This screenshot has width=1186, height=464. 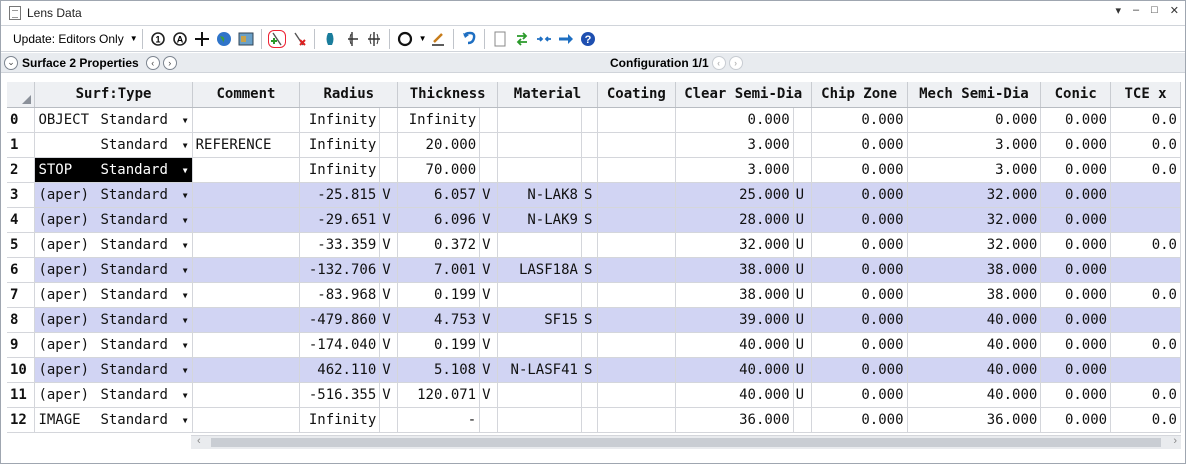 What do you see at coordinates (438, 39) in the screenshot?
I see `make-solve-icon` at bounding box center [438, 39].